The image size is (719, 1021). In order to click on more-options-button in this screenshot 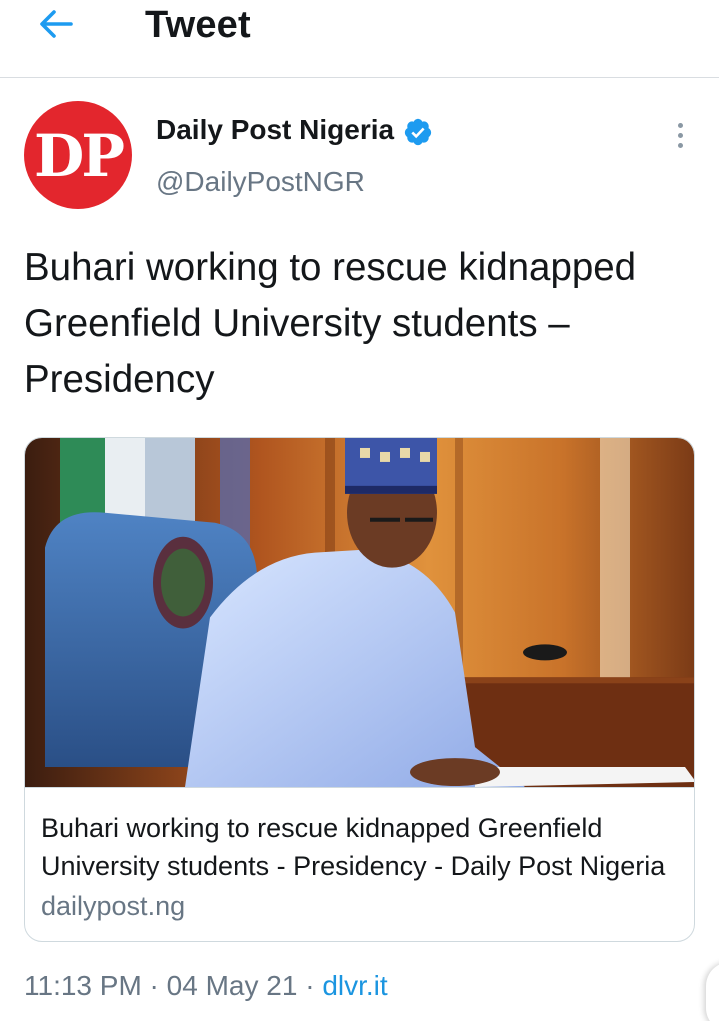, I will do `click(680, 135)`.